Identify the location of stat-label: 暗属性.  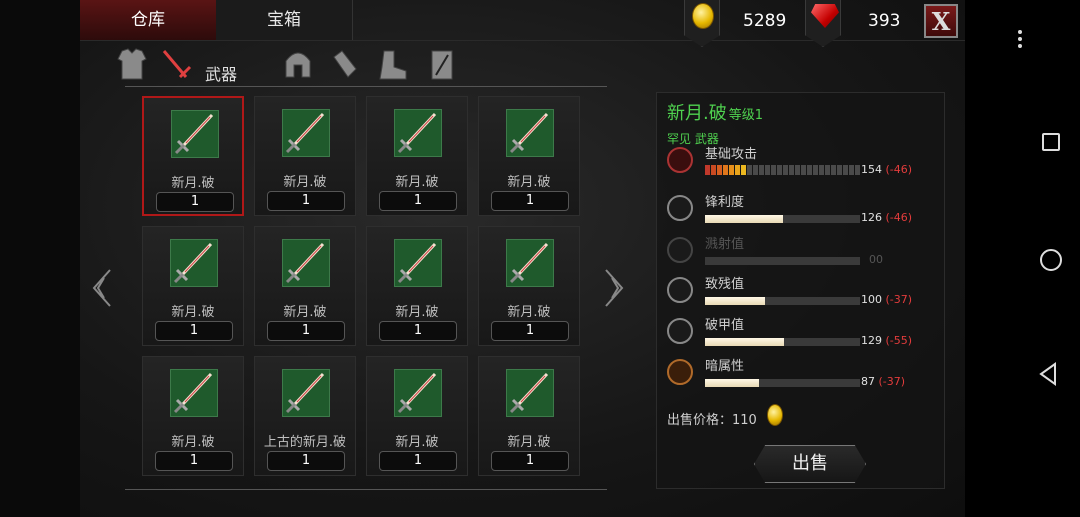
(725, 366).